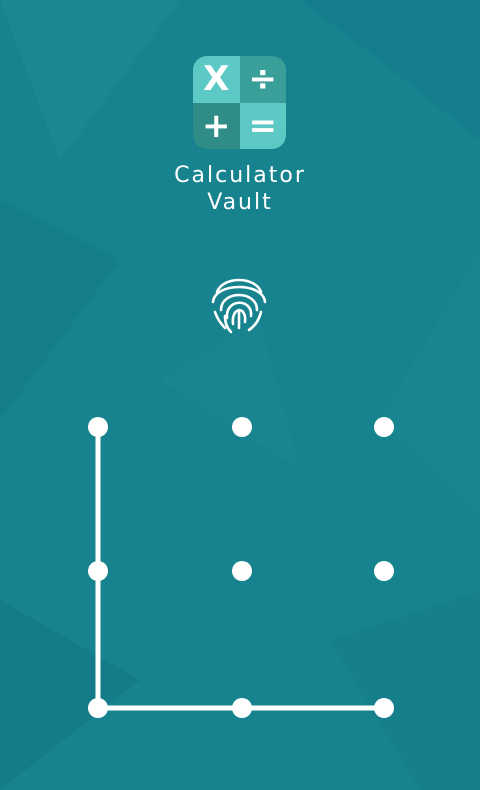 This screenshot has height=790, width=480. I want to click on equals-symbol: =, so click(262, 125).